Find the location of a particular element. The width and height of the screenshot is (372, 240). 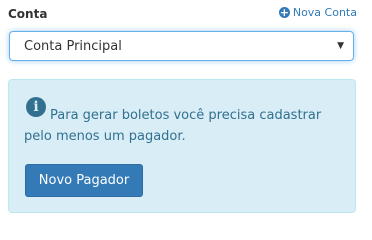

new-payer-button: Novo Pagador is located at coordinates (84, 180).